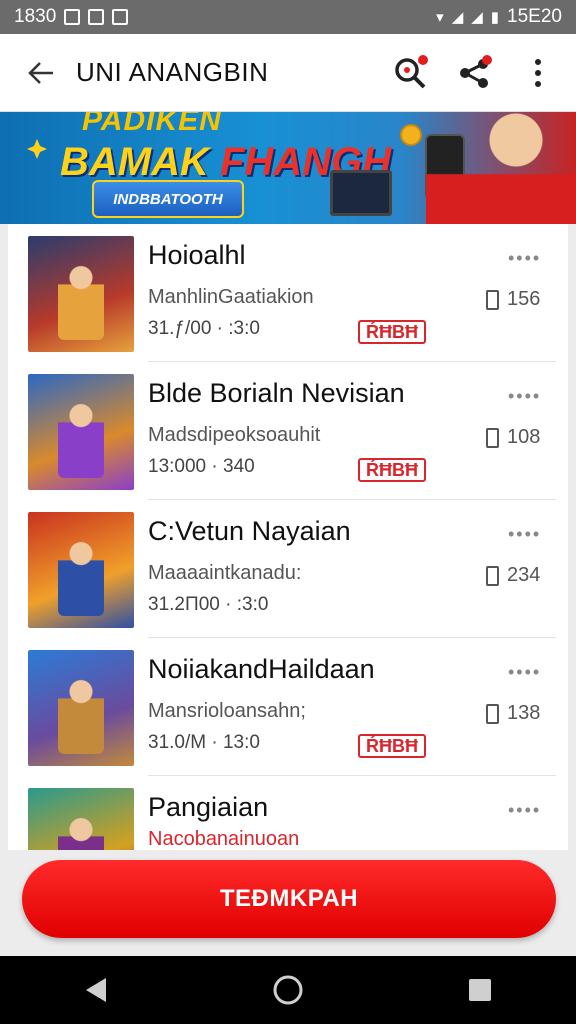 The image size is (576, 1024). What do you see at coordinates (361, 193) in the screenshot?
I see `tv-illustration` at bounding box center [361, 193].